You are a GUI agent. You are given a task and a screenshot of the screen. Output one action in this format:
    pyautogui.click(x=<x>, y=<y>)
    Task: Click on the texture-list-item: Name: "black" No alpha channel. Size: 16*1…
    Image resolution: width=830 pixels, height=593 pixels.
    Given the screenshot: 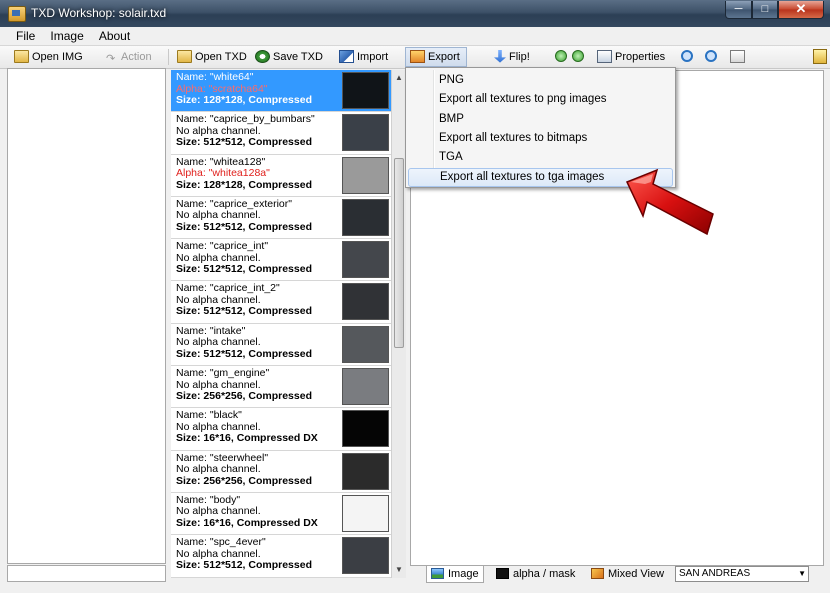 What is the action you would take?
    pyautogui.click(x=281, y=429)
    